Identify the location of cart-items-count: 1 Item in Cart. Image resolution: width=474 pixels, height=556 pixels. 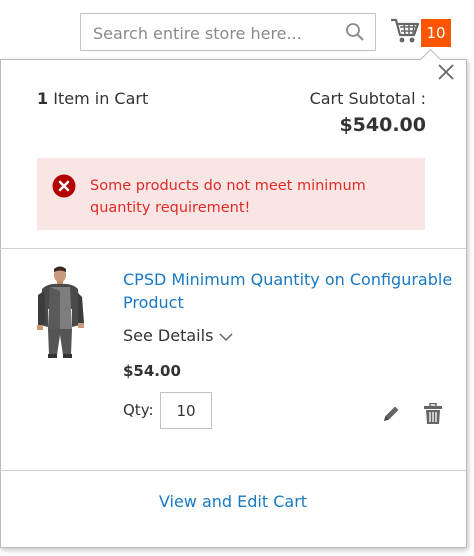
(92, 98).